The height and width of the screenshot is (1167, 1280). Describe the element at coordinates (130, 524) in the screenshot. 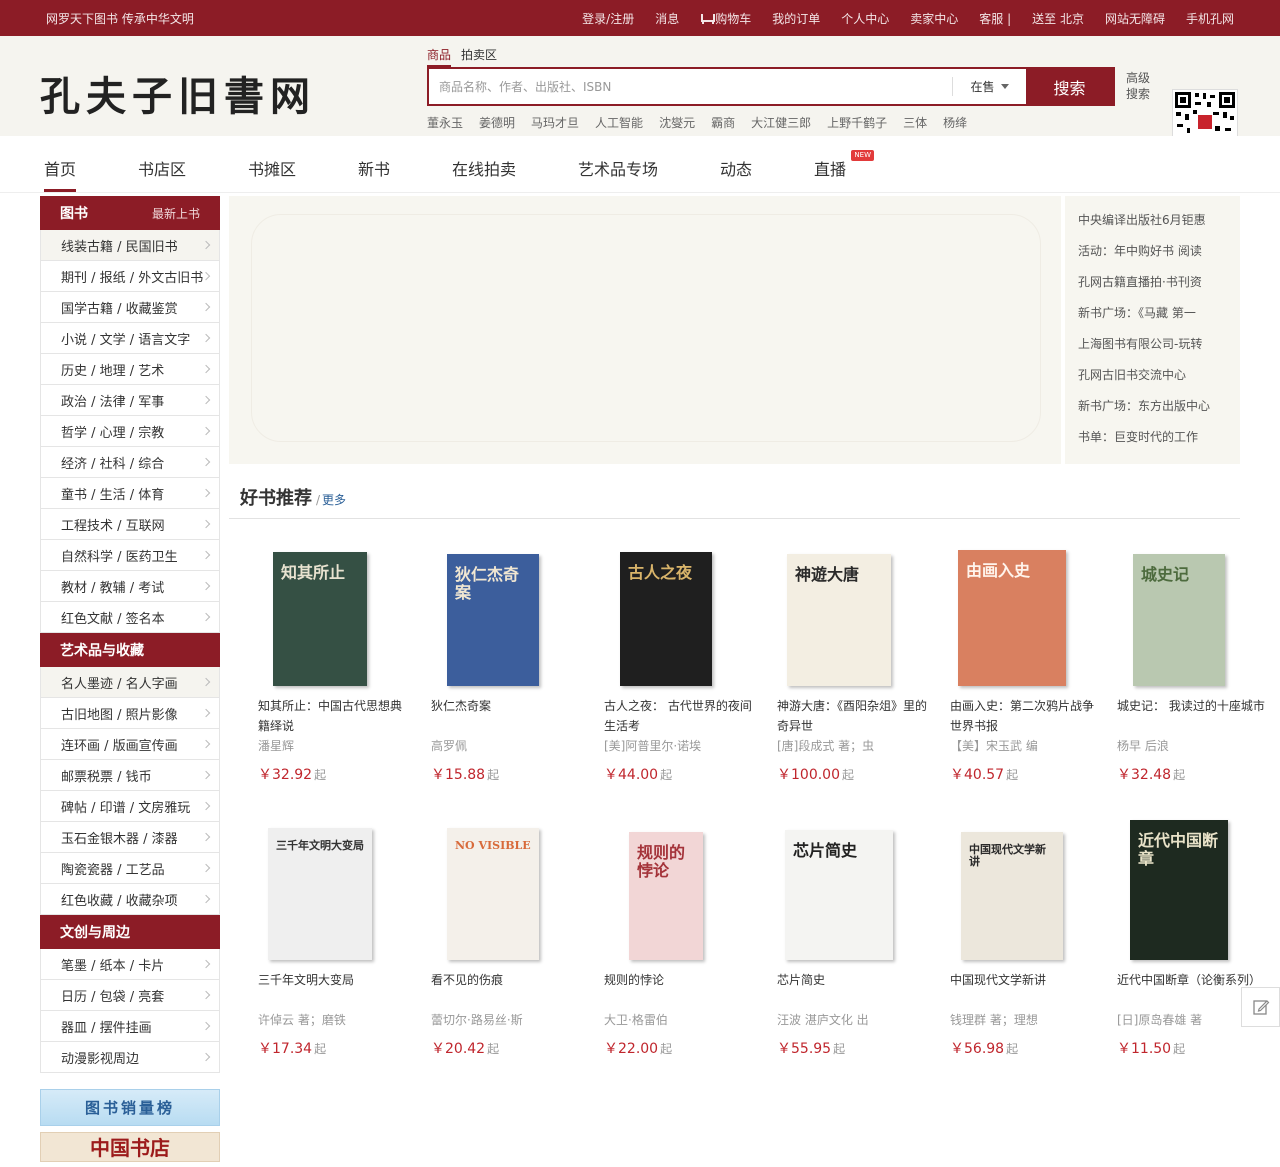

I see `sidebar-item-books: 工程技术 / 互联网` at that location.